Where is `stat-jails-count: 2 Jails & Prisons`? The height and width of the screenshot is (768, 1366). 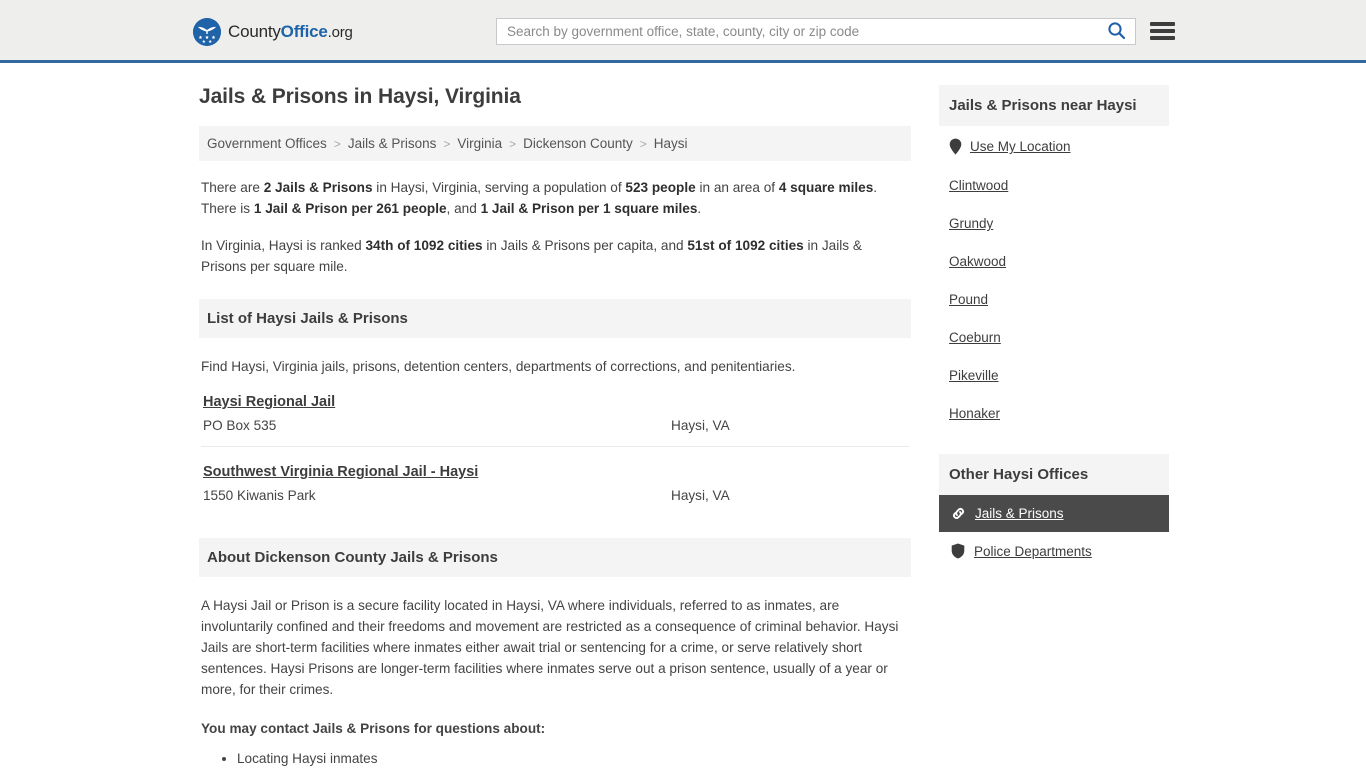 stat-jails-count: 2 Jails & Prisons is located at coordinates (318, 187).